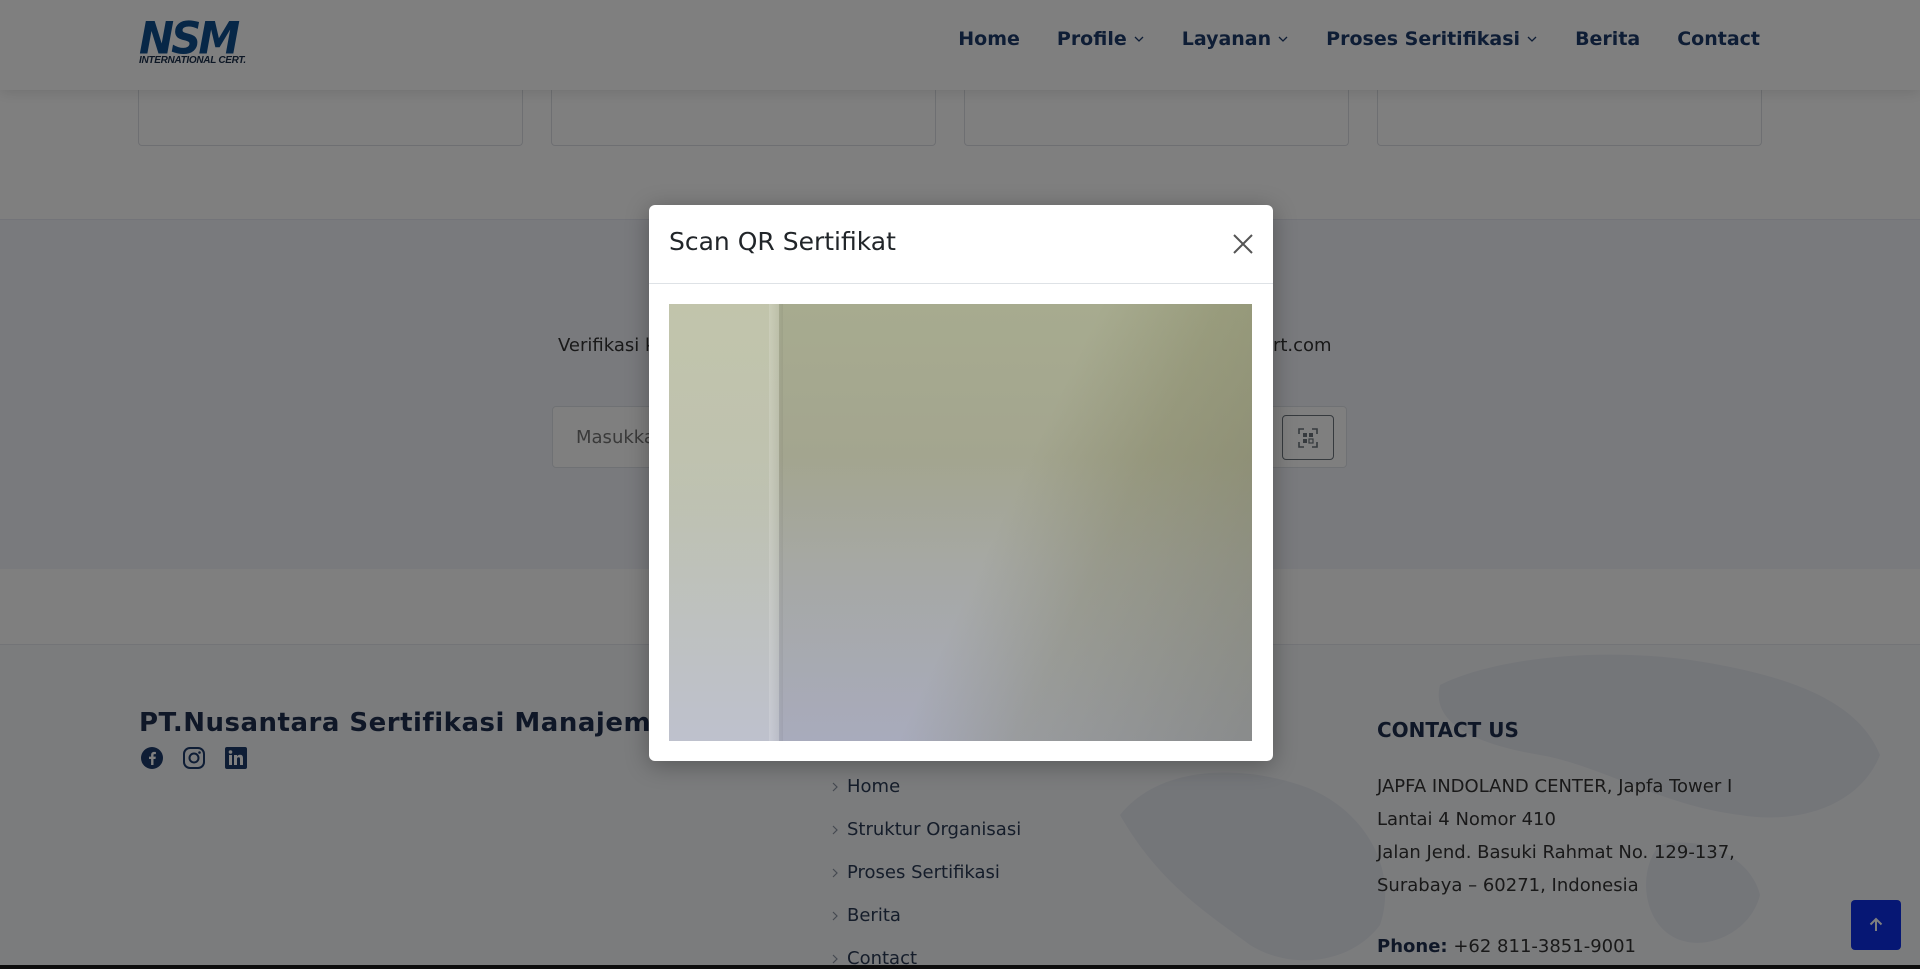  What do you see at coordinates (782, 241) in the screenshot?
I see `modal-title: Scan QR Sertifikat` at bounding box center [782, 241].